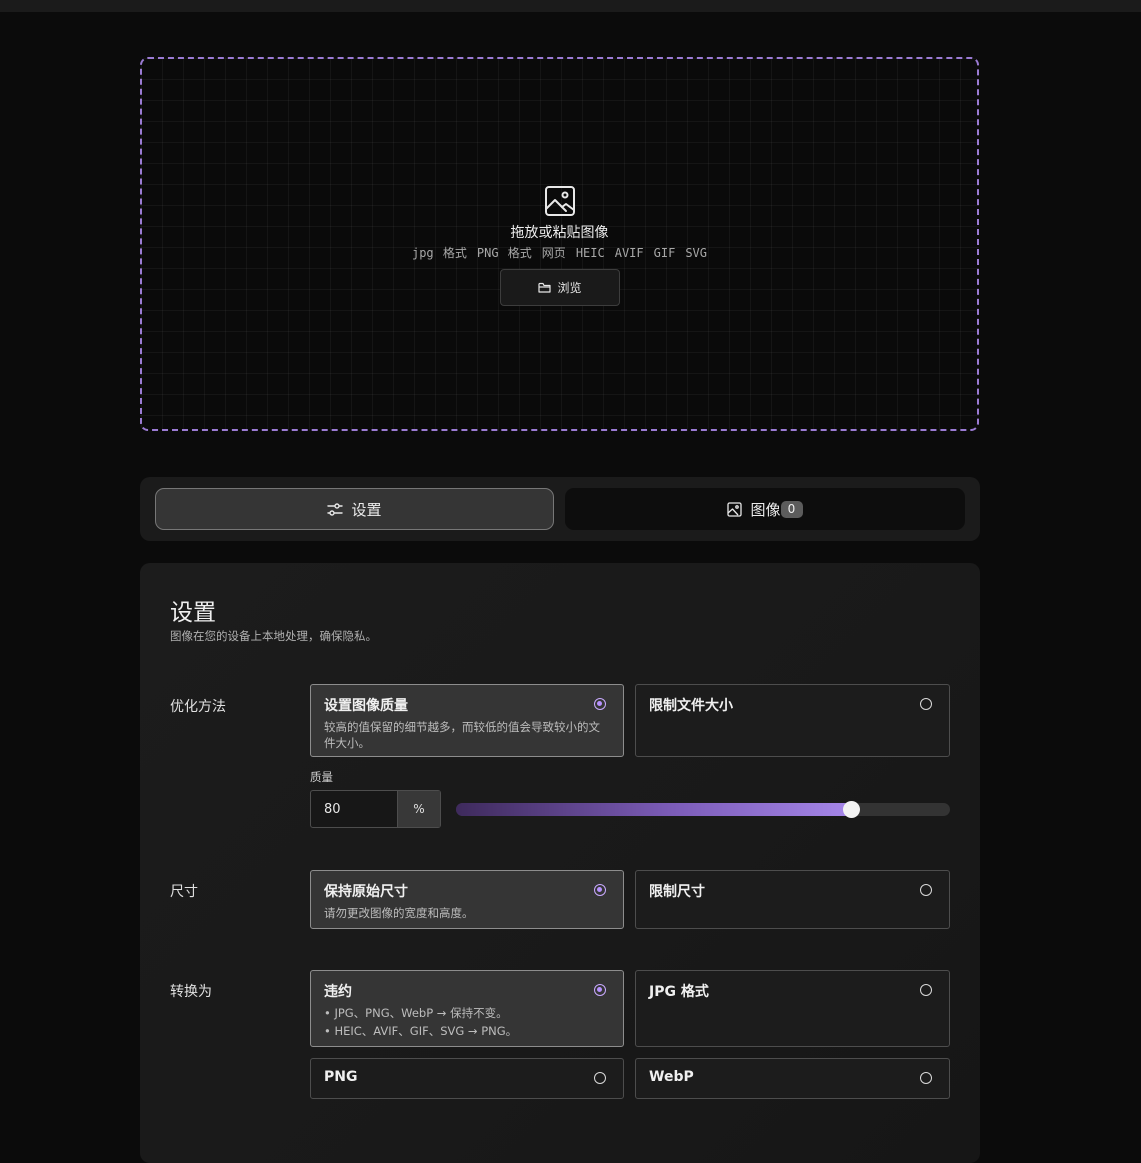 The width and height of the screenshot is (1141, 1163). What do you see at coordinates (559, 233) in the screenshot?
I see `drop-zone-title: 拖放或粘贴图像` at bounding box center [559, 233].